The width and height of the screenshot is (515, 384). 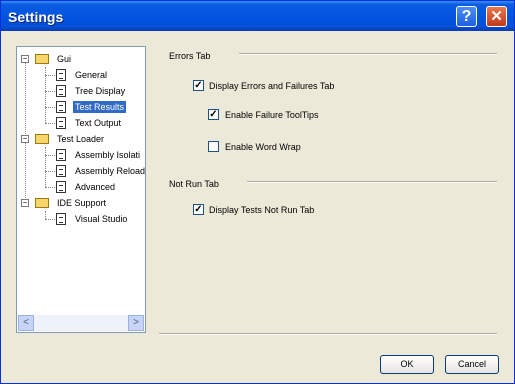 I want to click on close-icon: ✕, so click(x=496, y=16).